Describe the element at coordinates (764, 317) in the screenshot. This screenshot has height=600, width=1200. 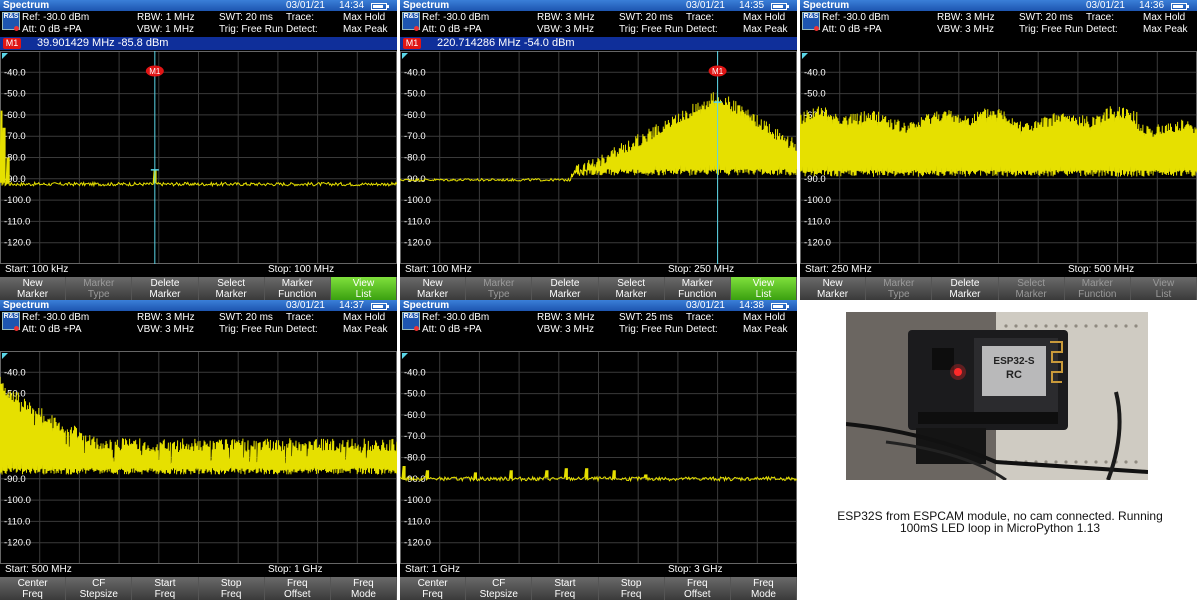
I see `trace-mode: Max Hold` at that location.